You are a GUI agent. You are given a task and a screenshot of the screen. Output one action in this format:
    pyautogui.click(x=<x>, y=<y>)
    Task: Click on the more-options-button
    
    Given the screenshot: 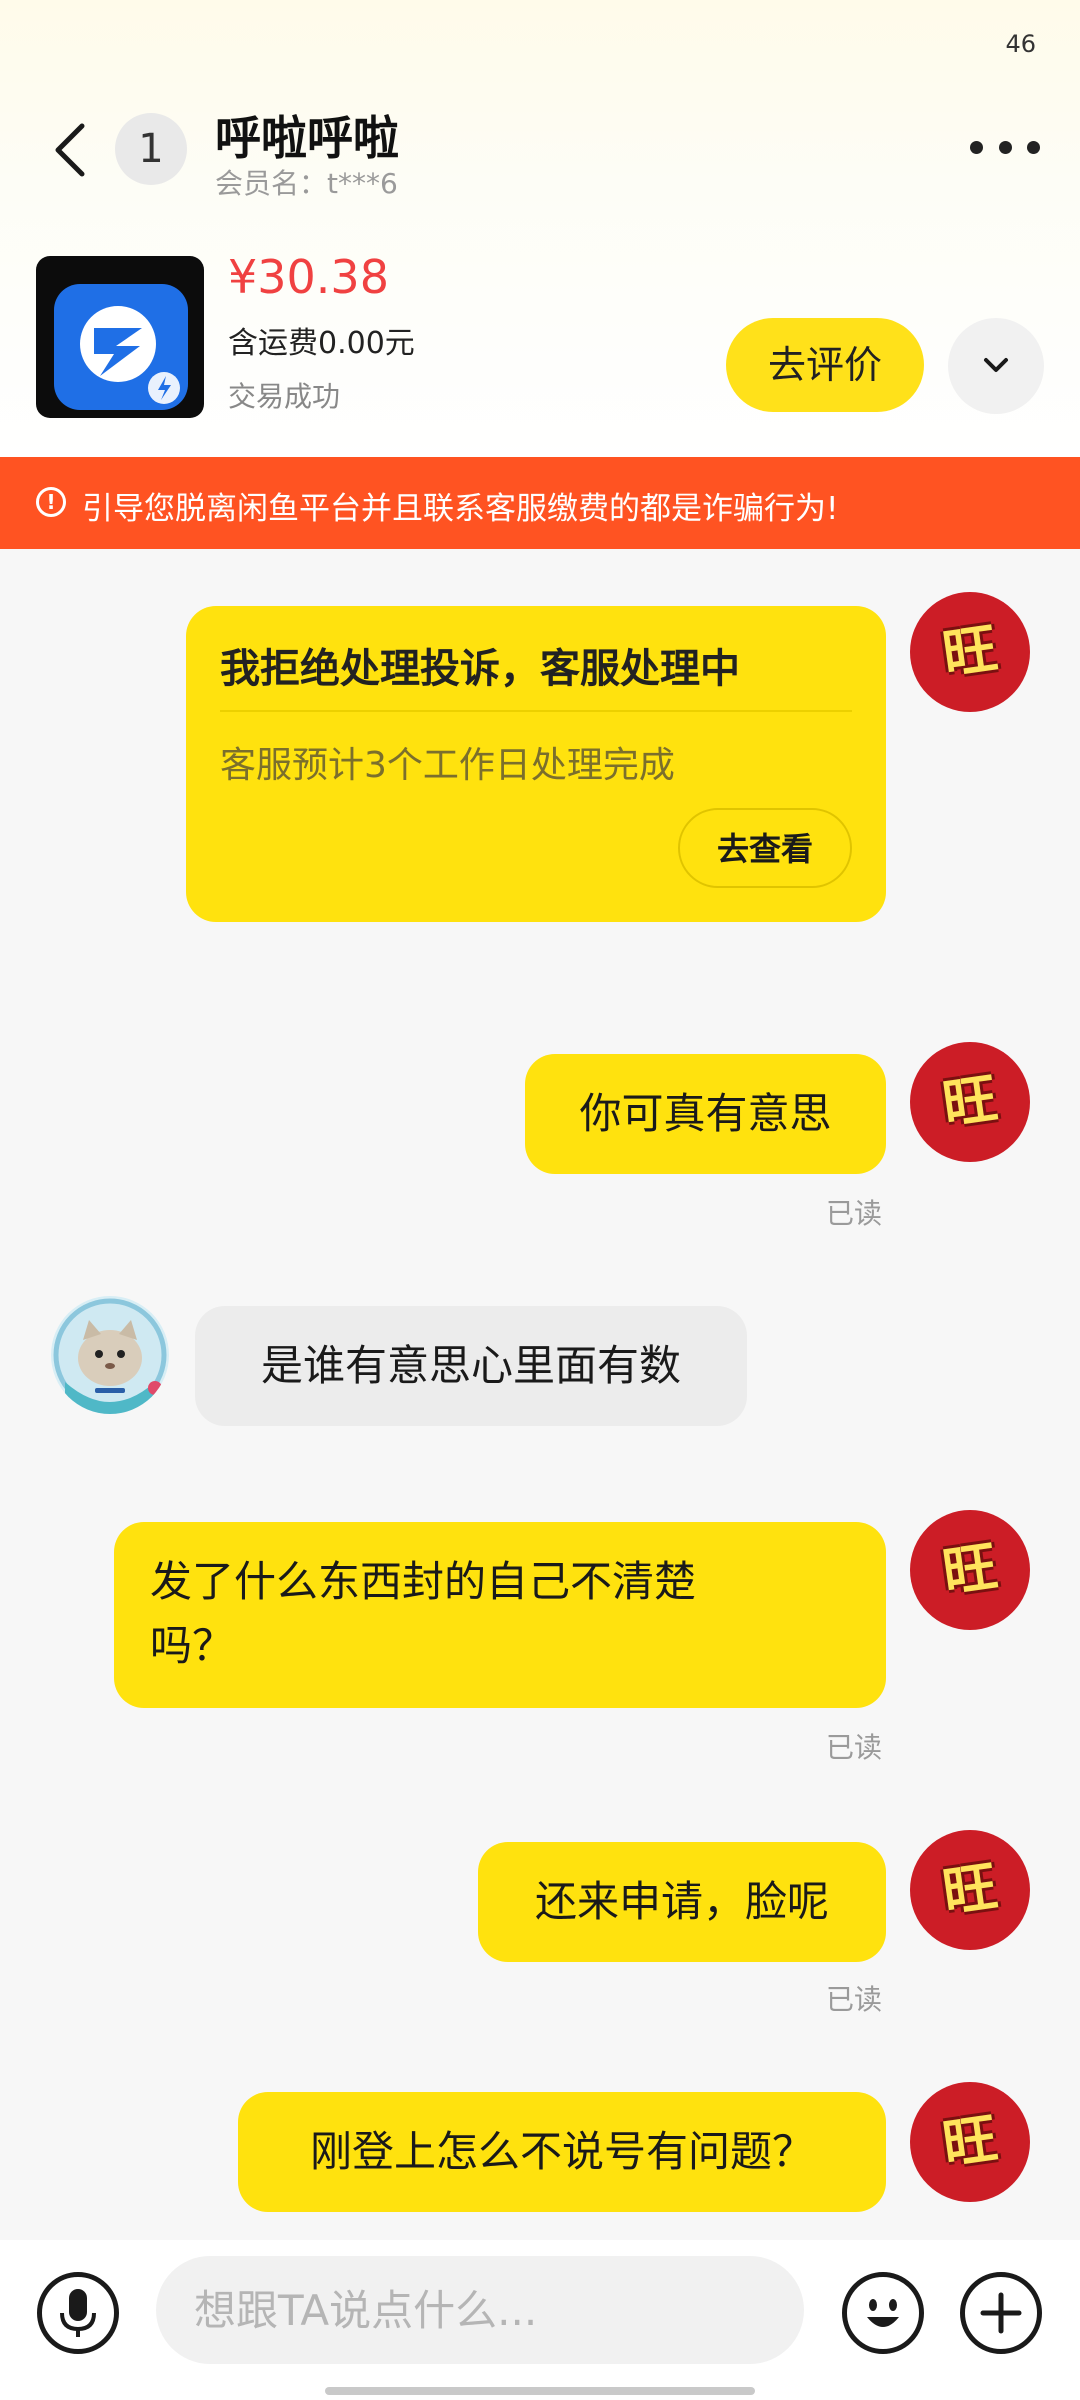 What is the action you would take?
    pyautogui.click(x=1005, y=147)
    